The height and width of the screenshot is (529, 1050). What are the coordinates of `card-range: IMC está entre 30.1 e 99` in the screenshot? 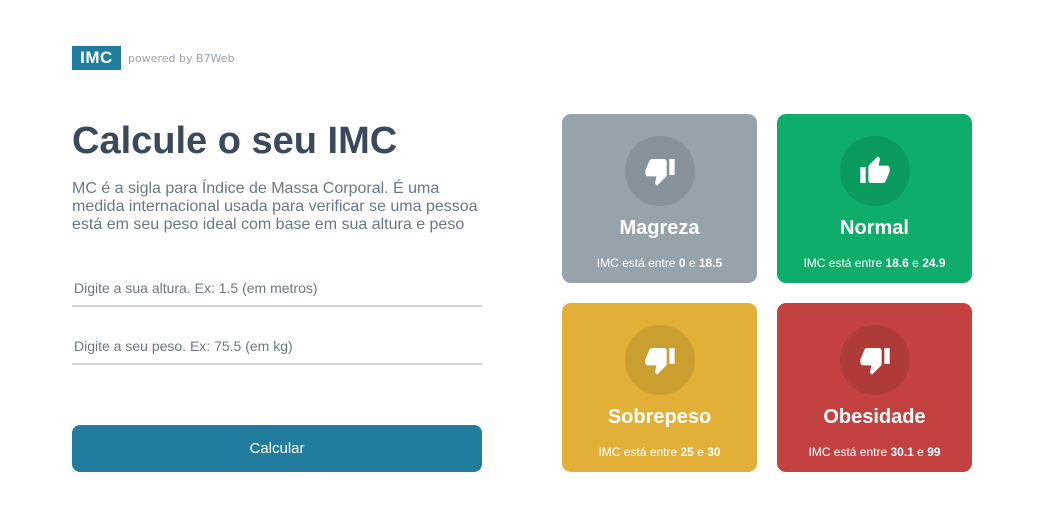 It's located at (874, 452).